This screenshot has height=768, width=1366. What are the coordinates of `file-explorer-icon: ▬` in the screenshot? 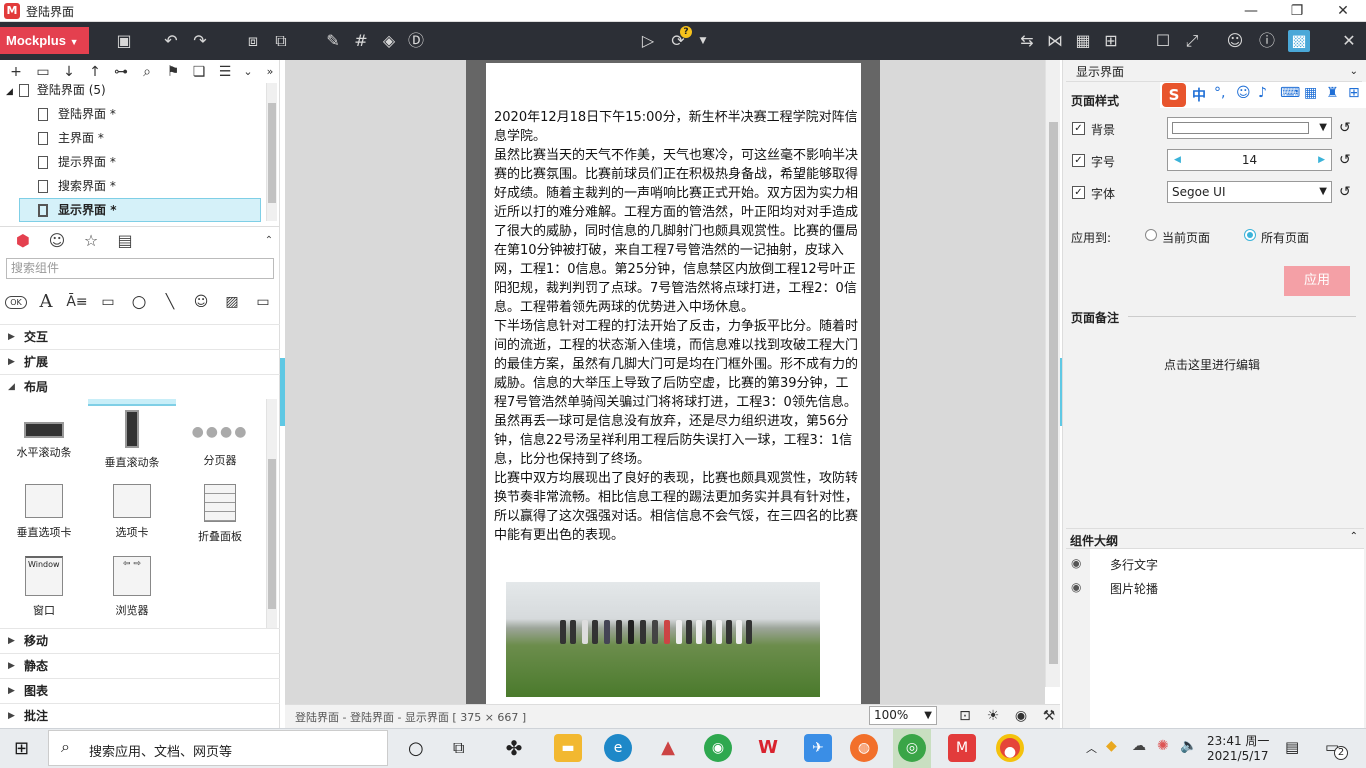 It's located at (568, 748).